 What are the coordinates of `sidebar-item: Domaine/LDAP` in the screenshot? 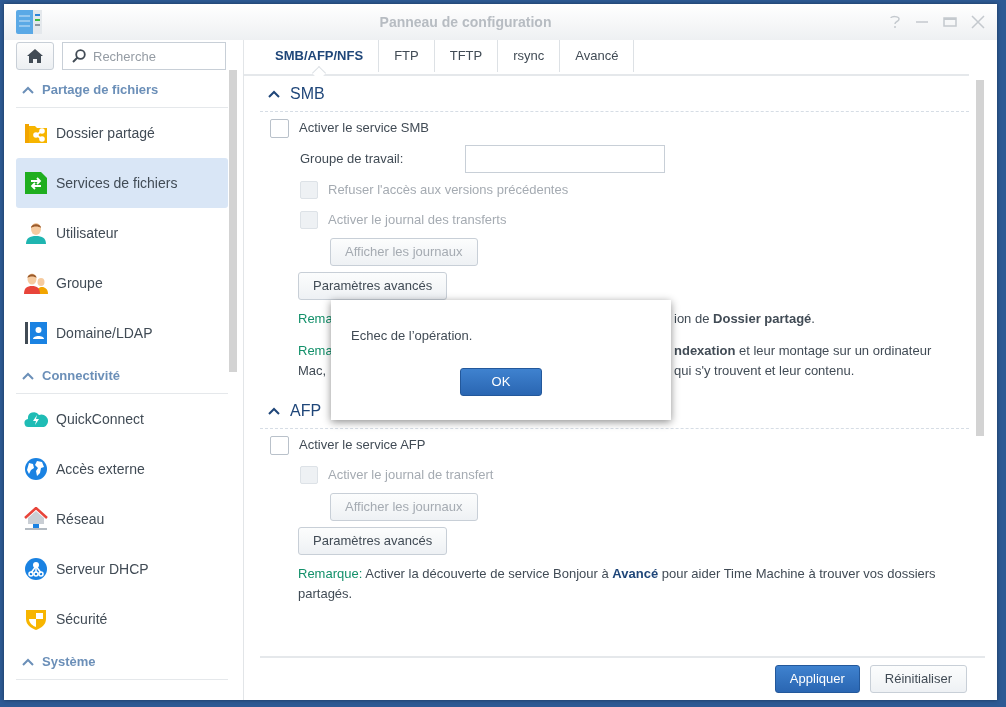 It's located at (122, 333).